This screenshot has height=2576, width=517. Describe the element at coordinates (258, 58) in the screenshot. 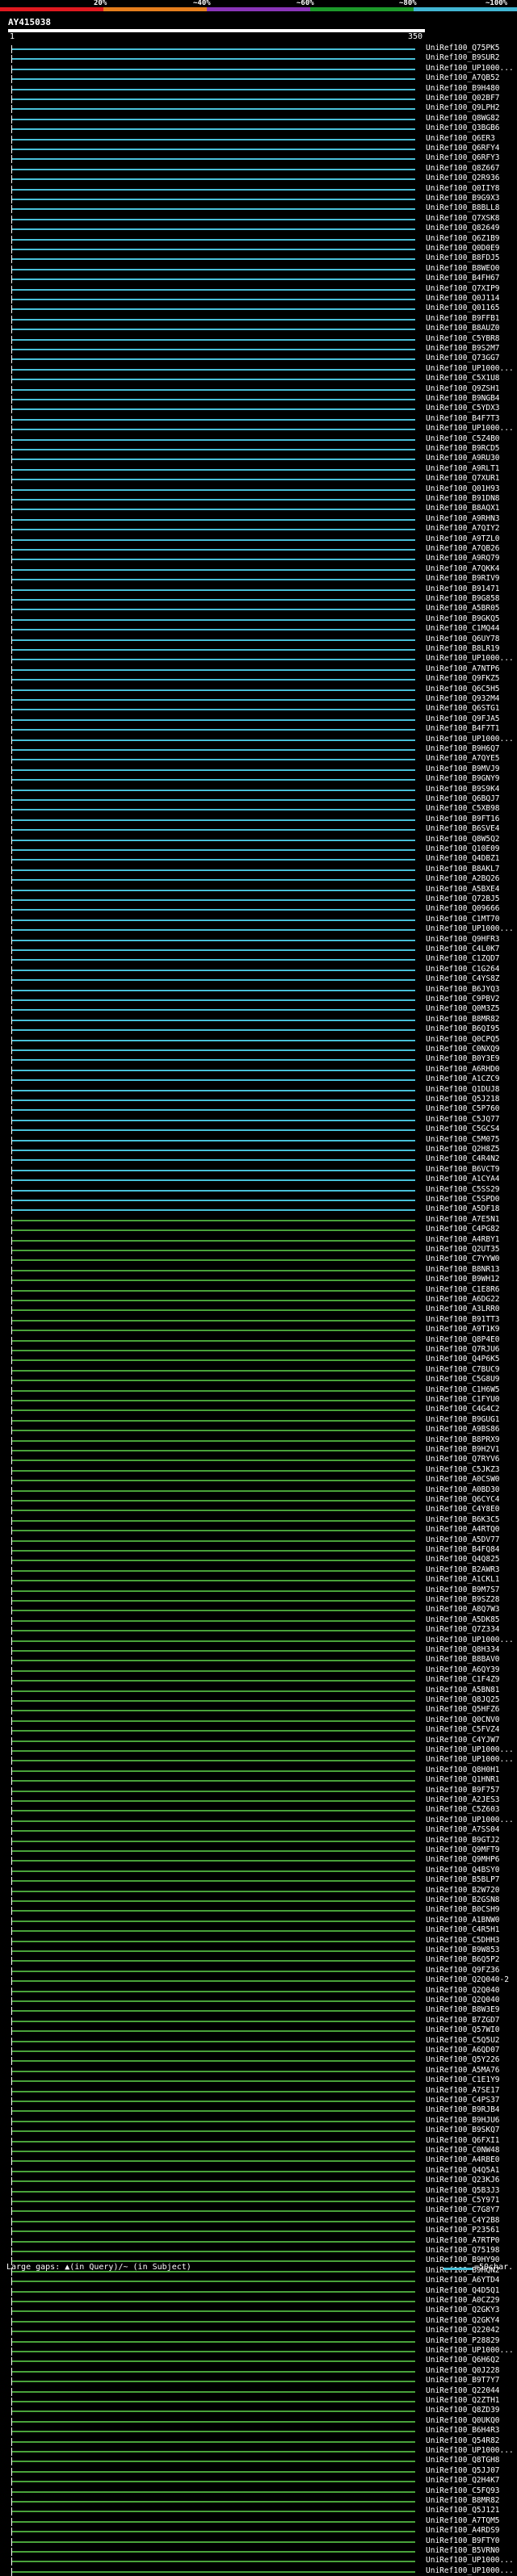

I see `table-row: UniRef100_B9SUR2` at that location.